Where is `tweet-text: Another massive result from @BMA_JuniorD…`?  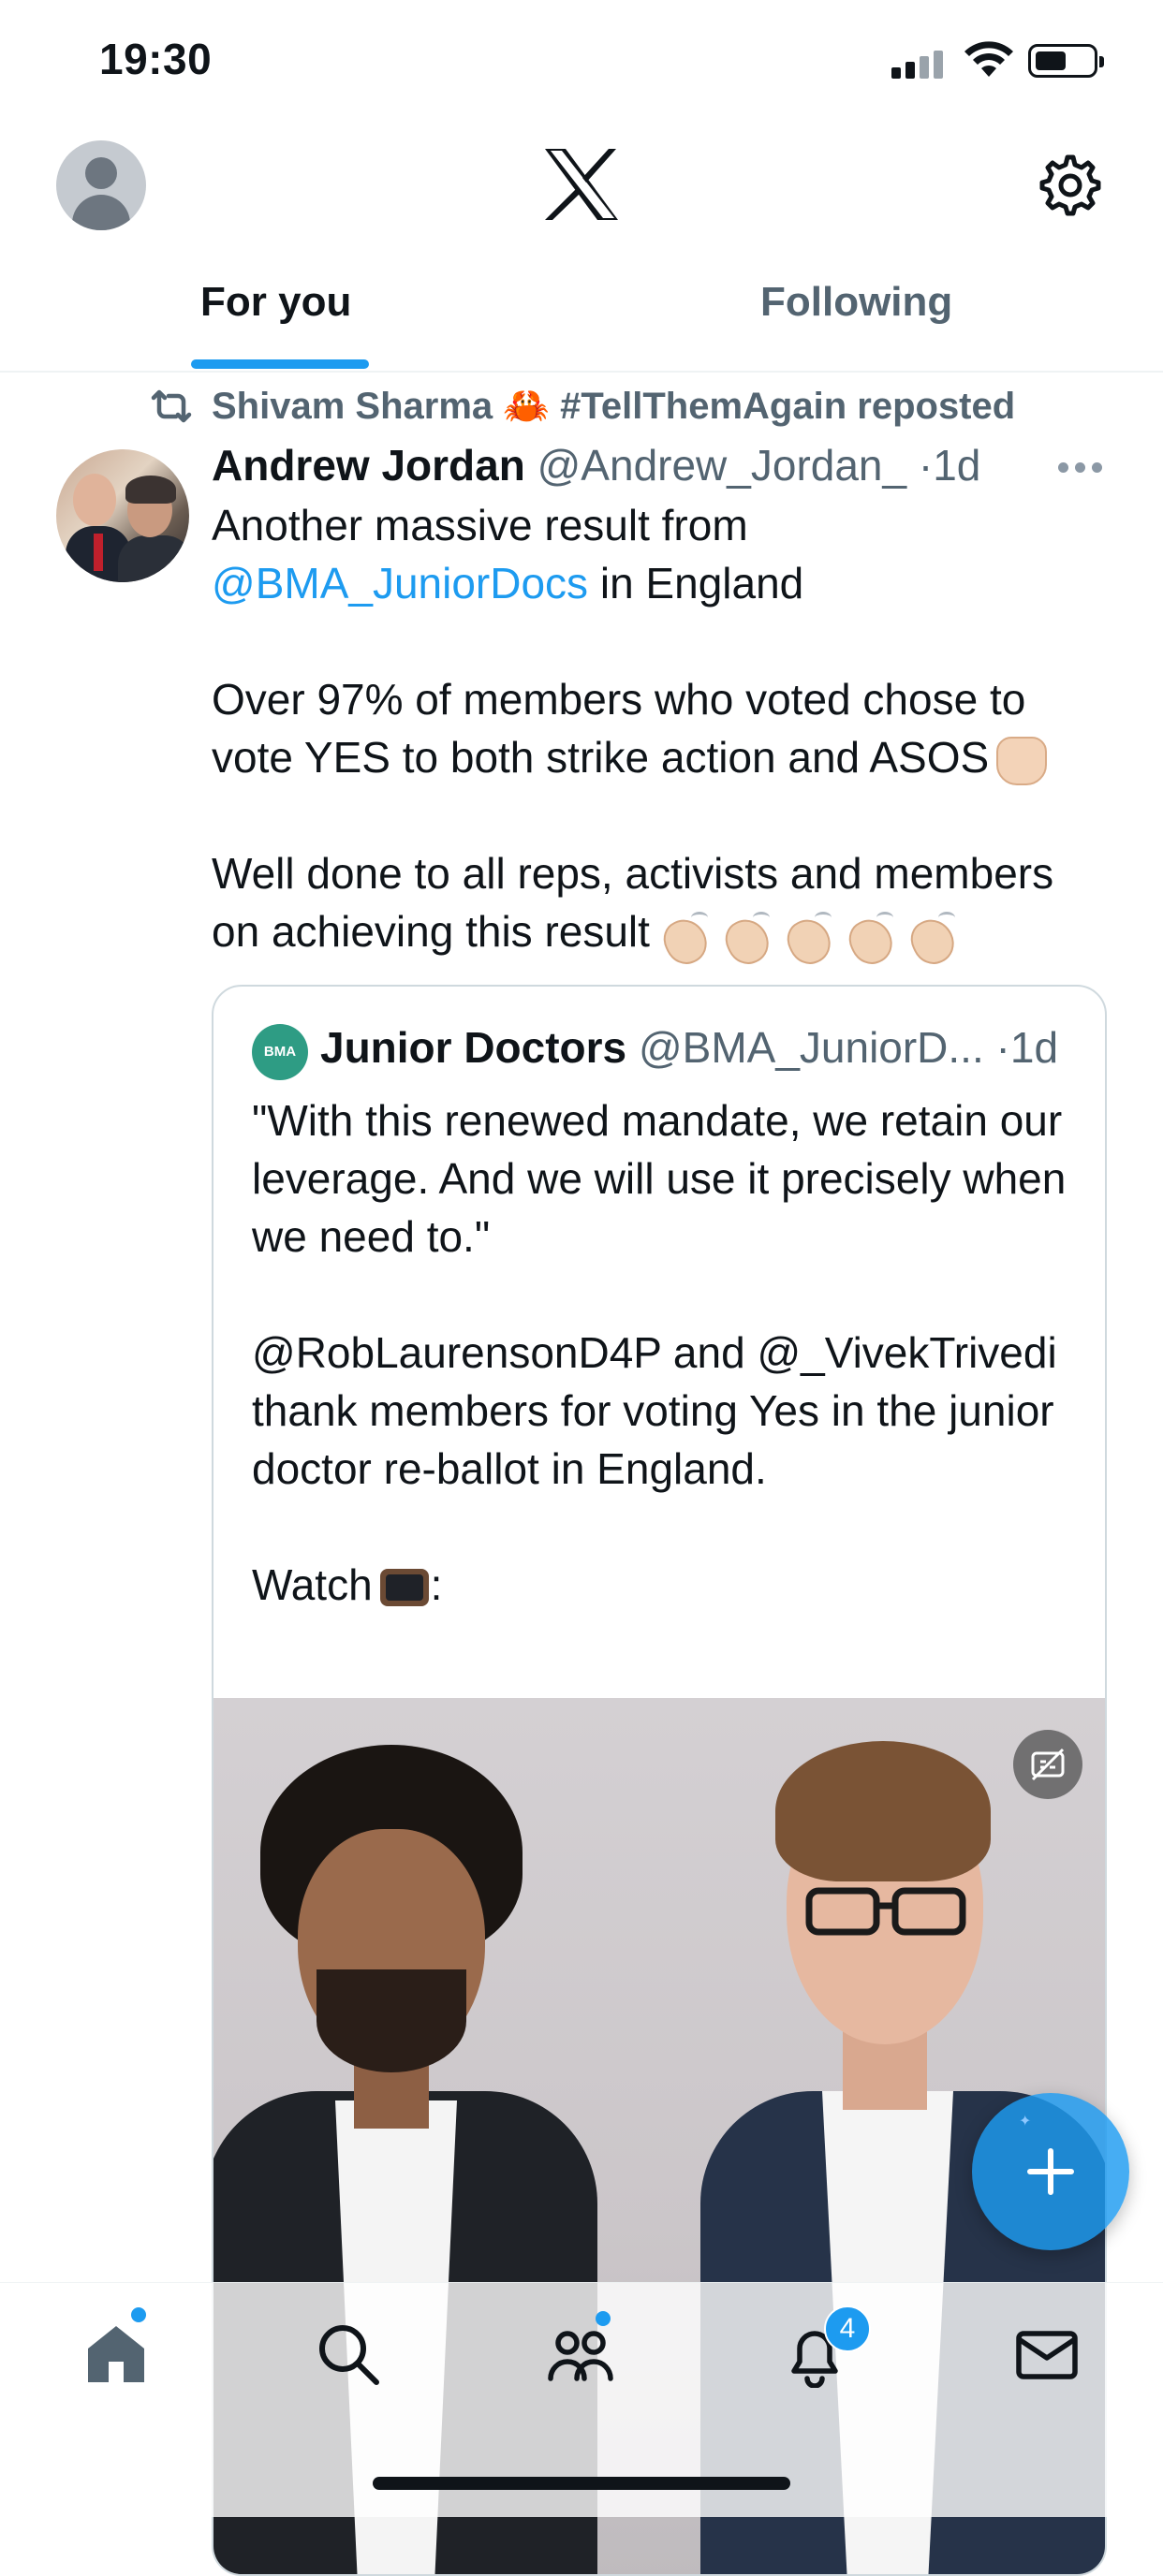
tweet-text: Another massive result from @BMA_JuniorD… is located at coordinates (661, 728).